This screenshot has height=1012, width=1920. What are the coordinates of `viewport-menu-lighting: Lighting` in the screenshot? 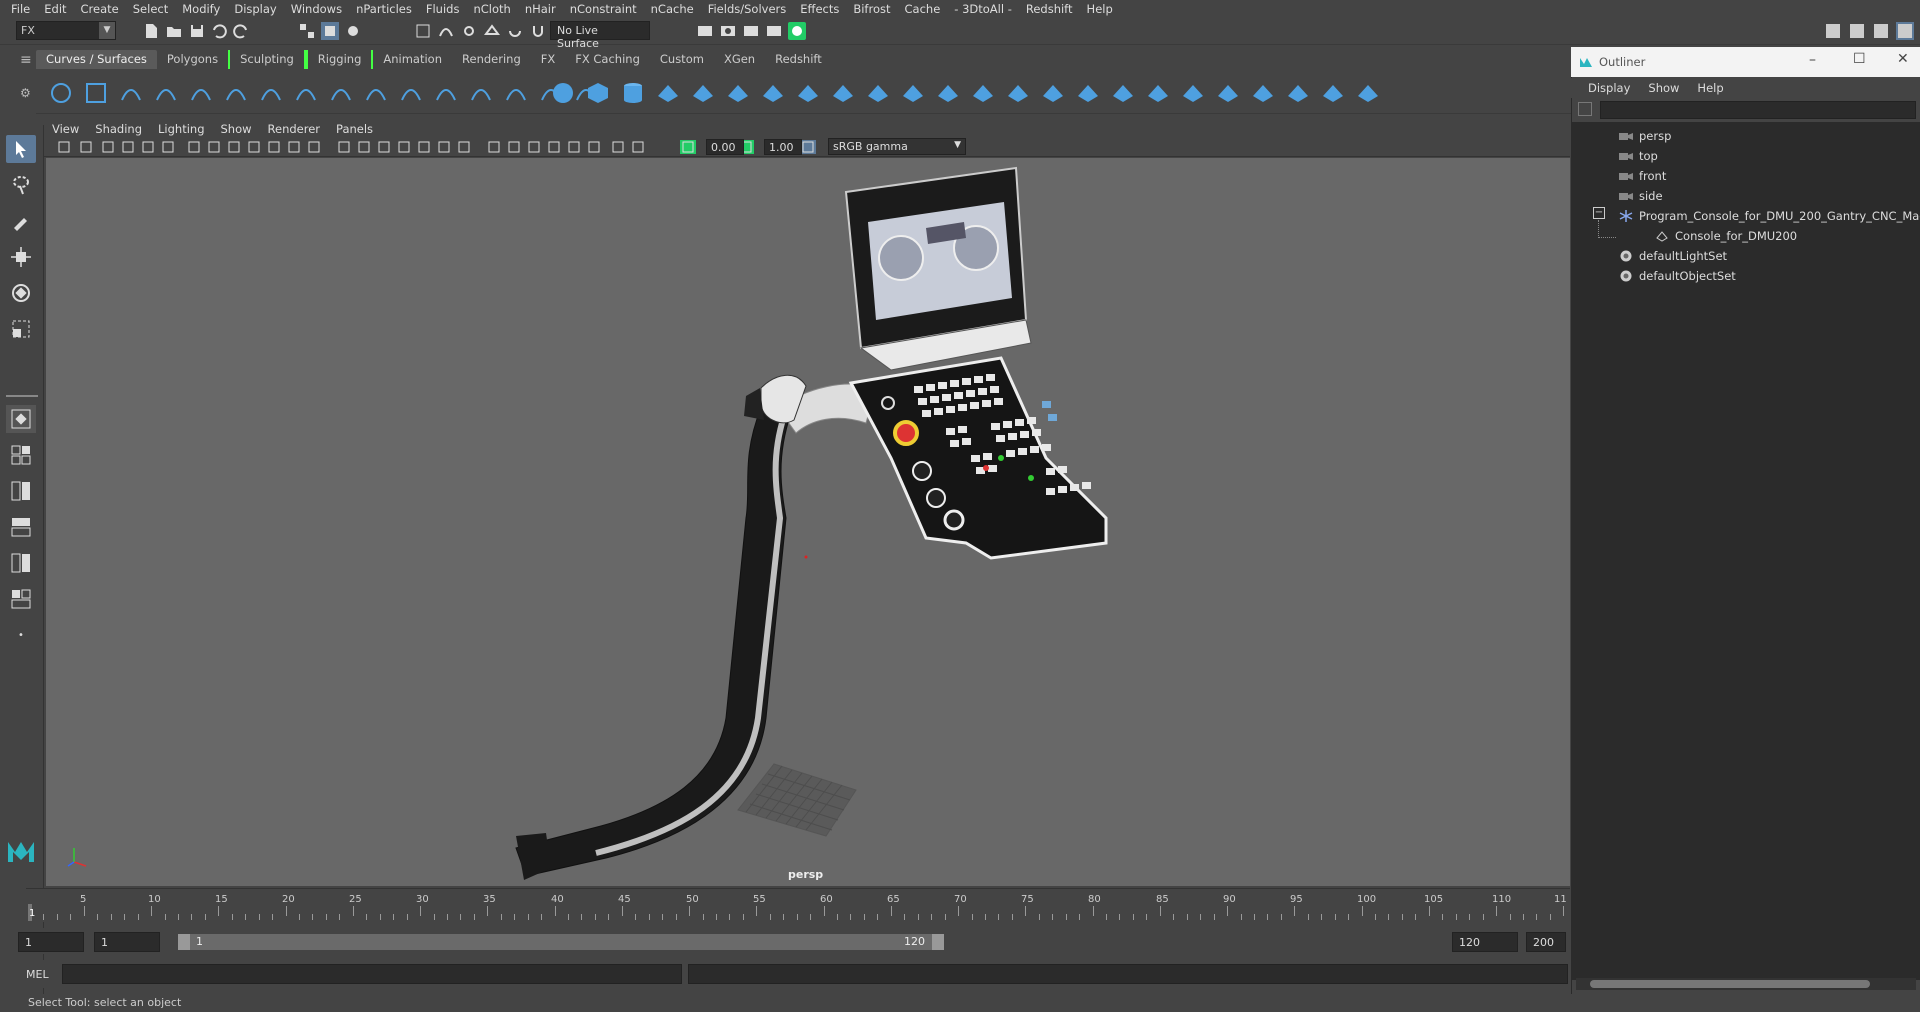 It's located at (181, 129).